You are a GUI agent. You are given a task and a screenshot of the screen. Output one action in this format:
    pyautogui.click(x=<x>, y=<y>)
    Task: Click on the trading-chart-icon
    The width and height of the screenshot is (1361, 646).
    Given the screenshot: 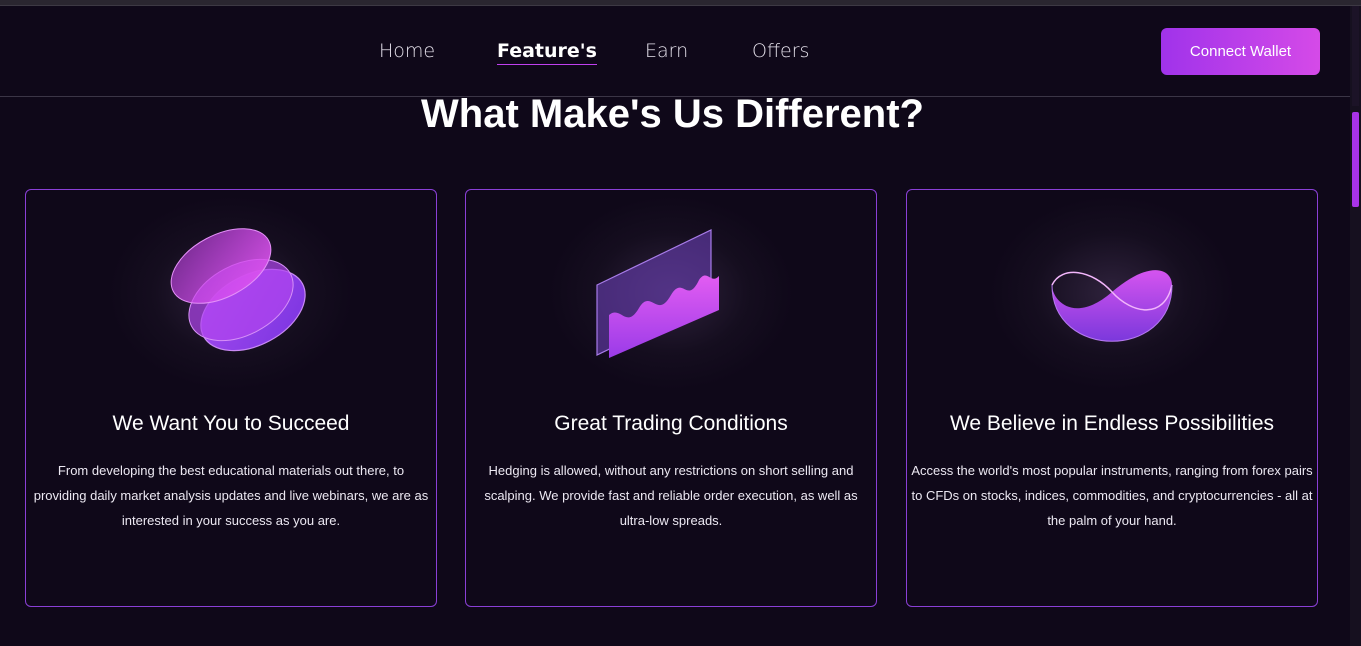 What is the action you would take?
    pyautogui.click(x=657, y=293)
    